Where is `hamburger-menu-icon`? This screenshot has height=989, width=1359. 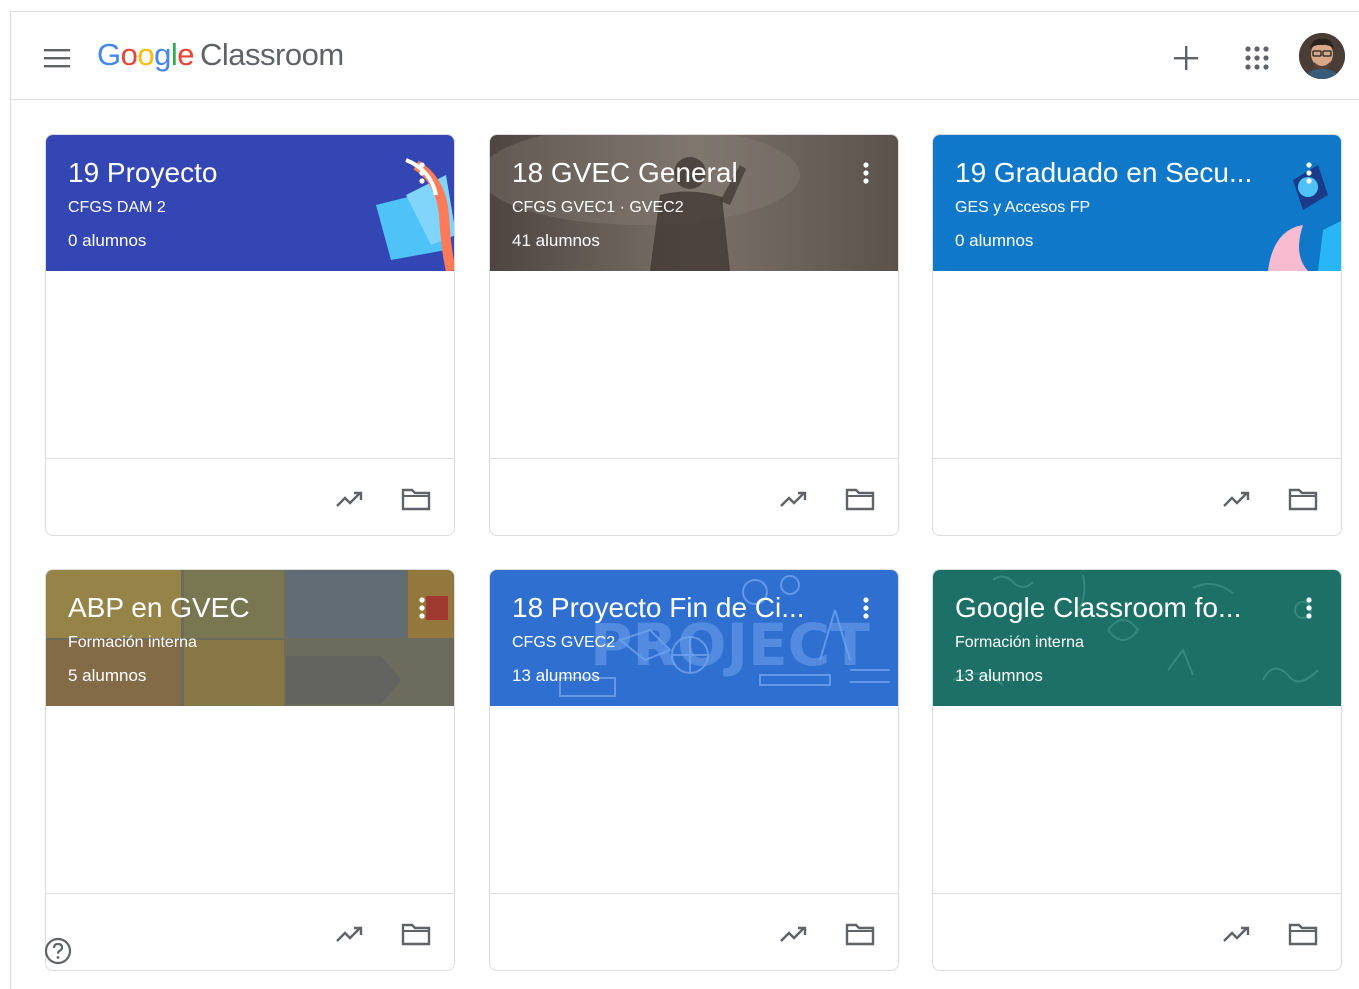
hamburger-menu-icon is located at coordinates (57, 58).